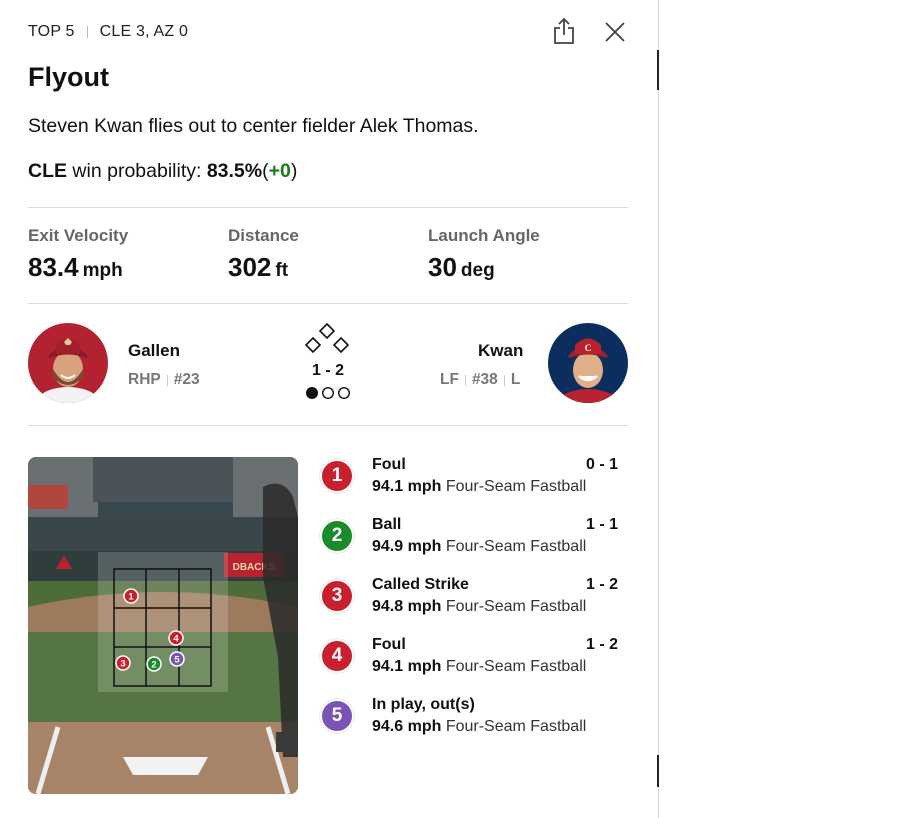 The image size is (900, 818). What do you see at coordinates (150, 630) in the screenshot?
I see `pitch-location-plot: 1 2 3 4 5` at bounding box center [150, 630].